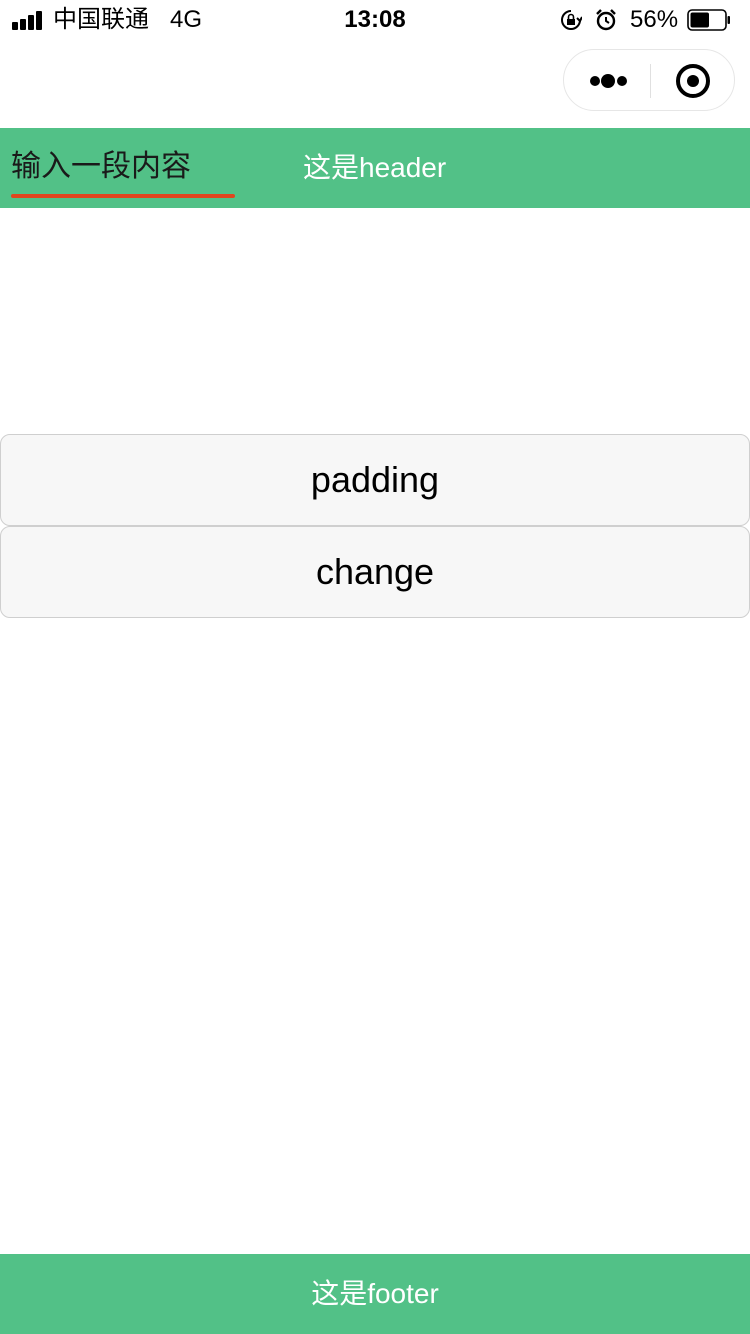 Image resolution: width=750 pixels, height=1334 pixels. I want to click on navigation-bar, so click(375, 84).